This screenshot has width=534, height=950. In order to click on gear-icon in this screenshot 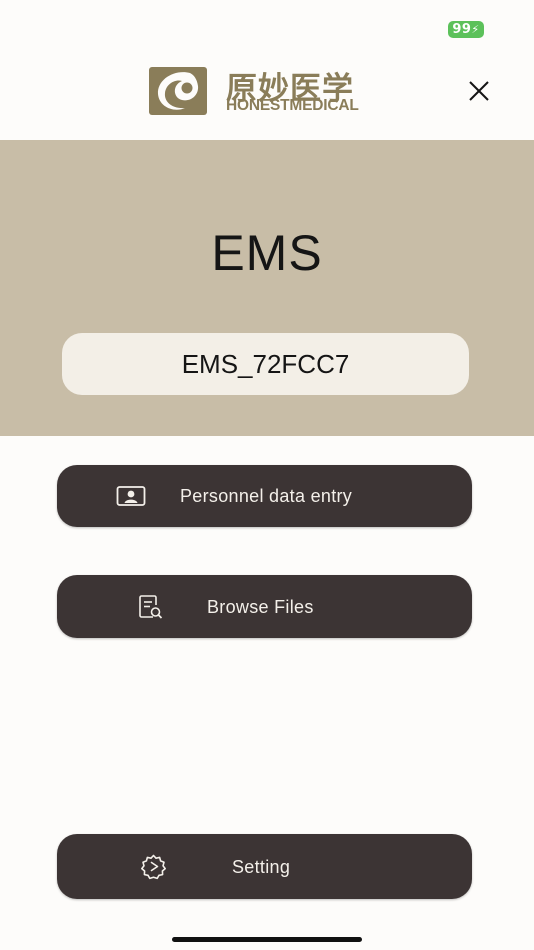, I will do `click(153, 867)`.